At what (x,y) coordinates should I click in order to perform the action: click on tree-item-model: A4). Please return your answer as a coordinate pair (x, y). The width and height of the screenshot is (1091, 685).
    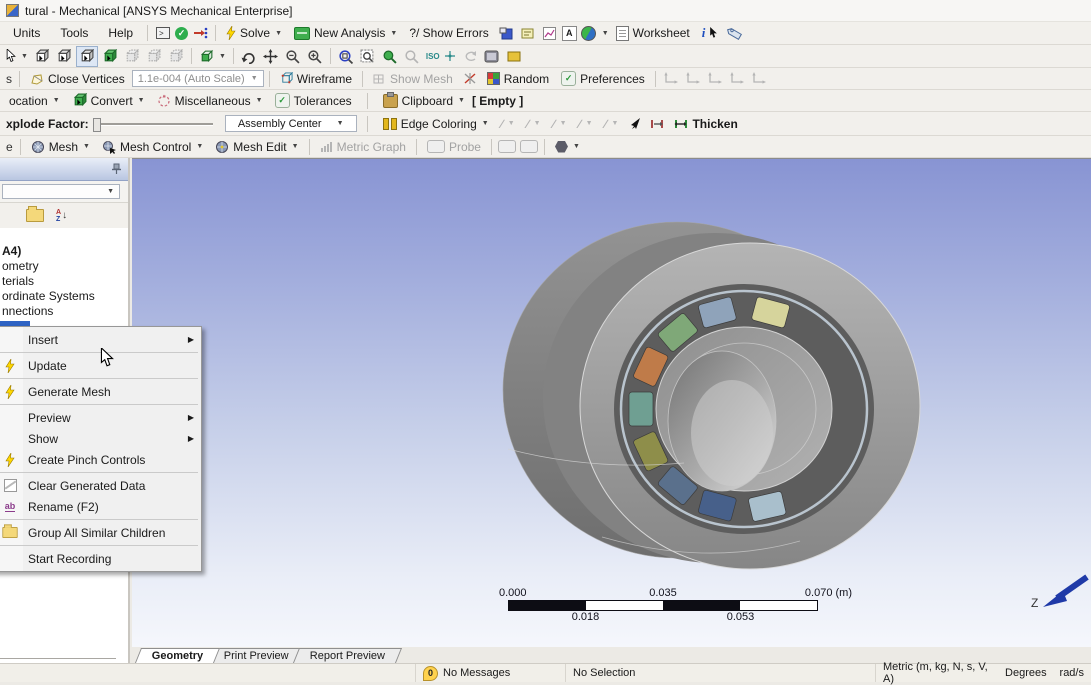
    Looking at the image, I should click on (64, 251).